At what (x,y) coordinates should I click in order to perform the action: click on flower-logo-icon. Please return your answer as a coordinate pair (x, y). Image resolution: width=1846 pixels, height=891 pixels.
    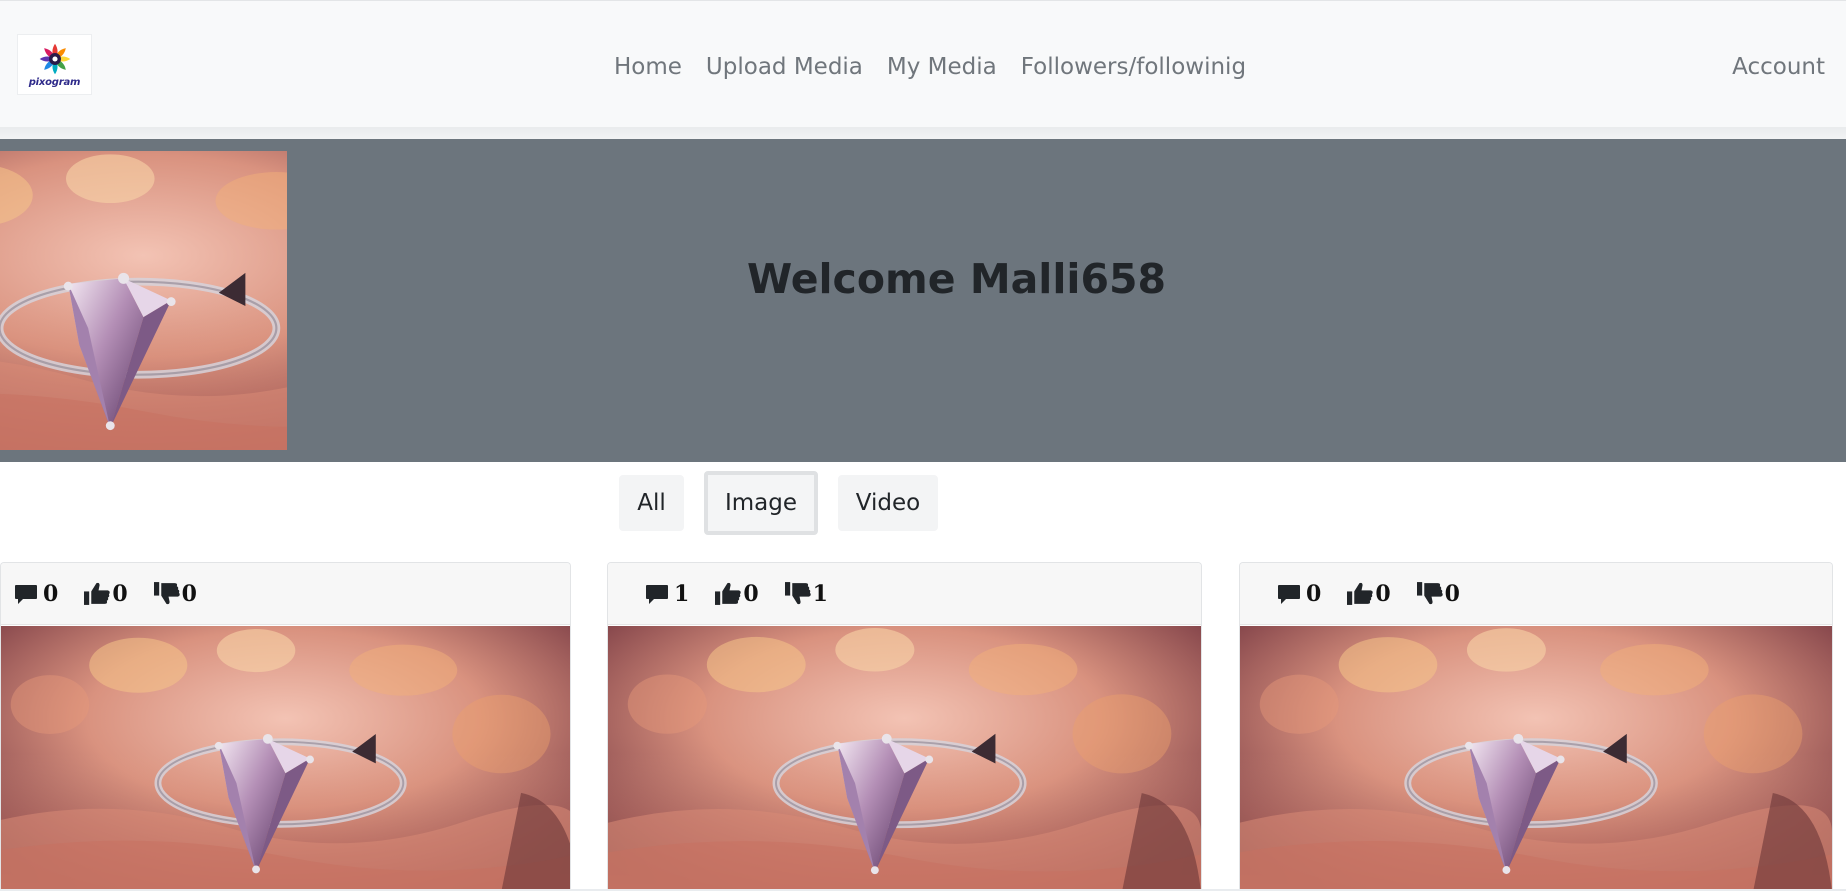
    Looking at the image, I should click on (54, 58).